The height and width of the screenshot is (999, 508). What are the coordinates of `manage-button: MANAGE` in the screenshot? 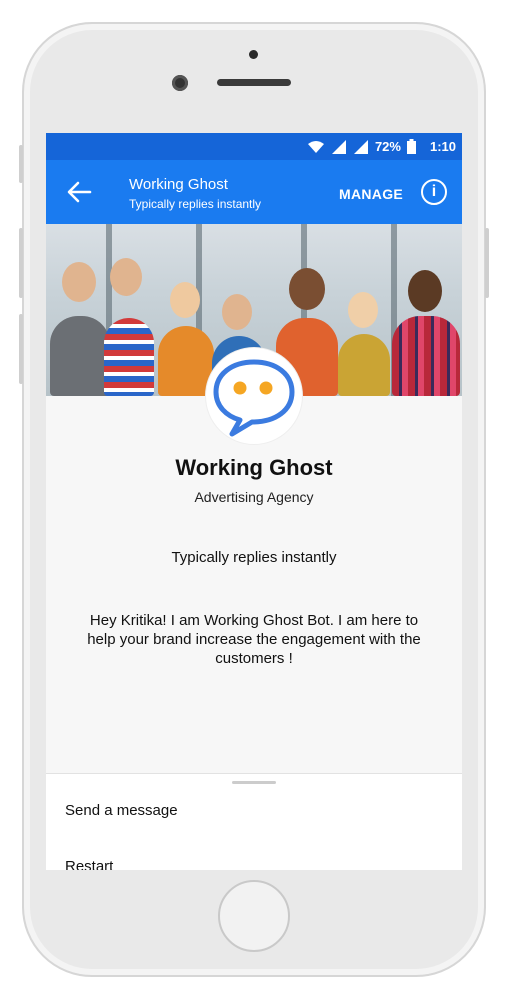 It's located at (371, 194).